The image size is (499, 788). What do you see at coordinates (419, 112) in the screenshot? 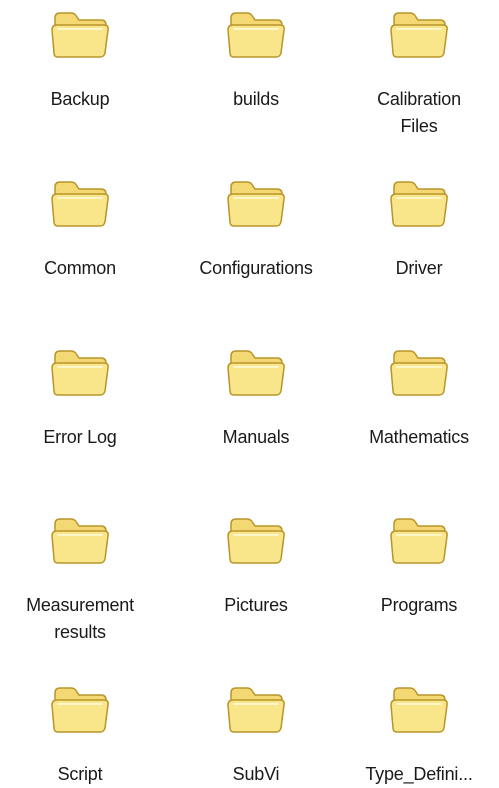
I see `folder-label: Calibration Files` at bounding box center [419, 112].